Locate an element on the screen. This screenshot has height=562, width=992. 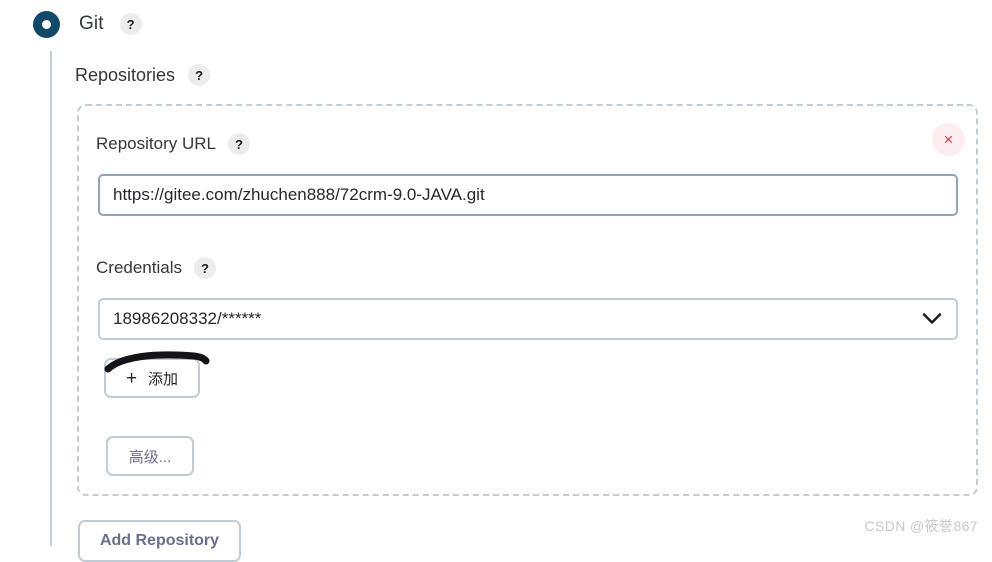
close-icon: × is located at coordinates (948, 139).